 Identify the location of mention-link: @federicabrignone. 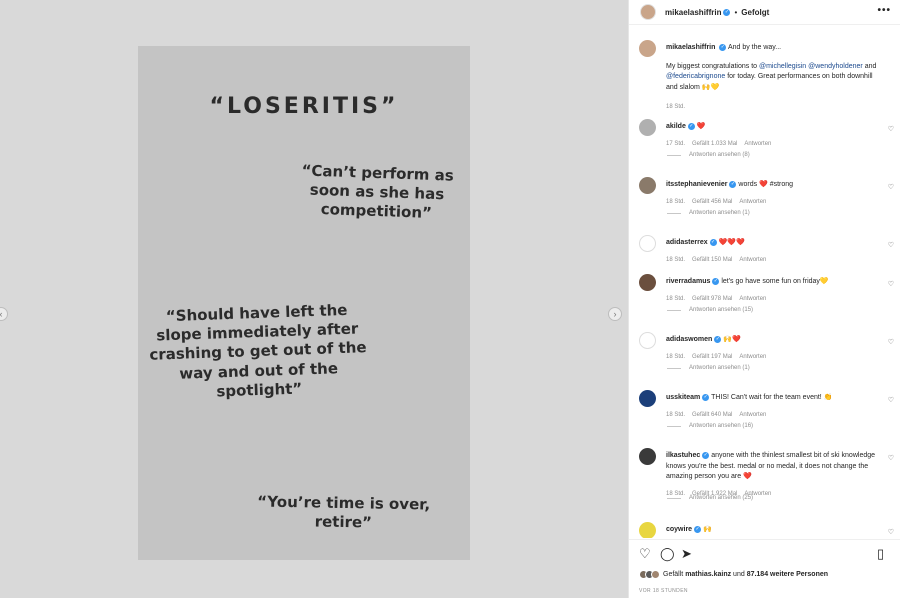
(695, 76).